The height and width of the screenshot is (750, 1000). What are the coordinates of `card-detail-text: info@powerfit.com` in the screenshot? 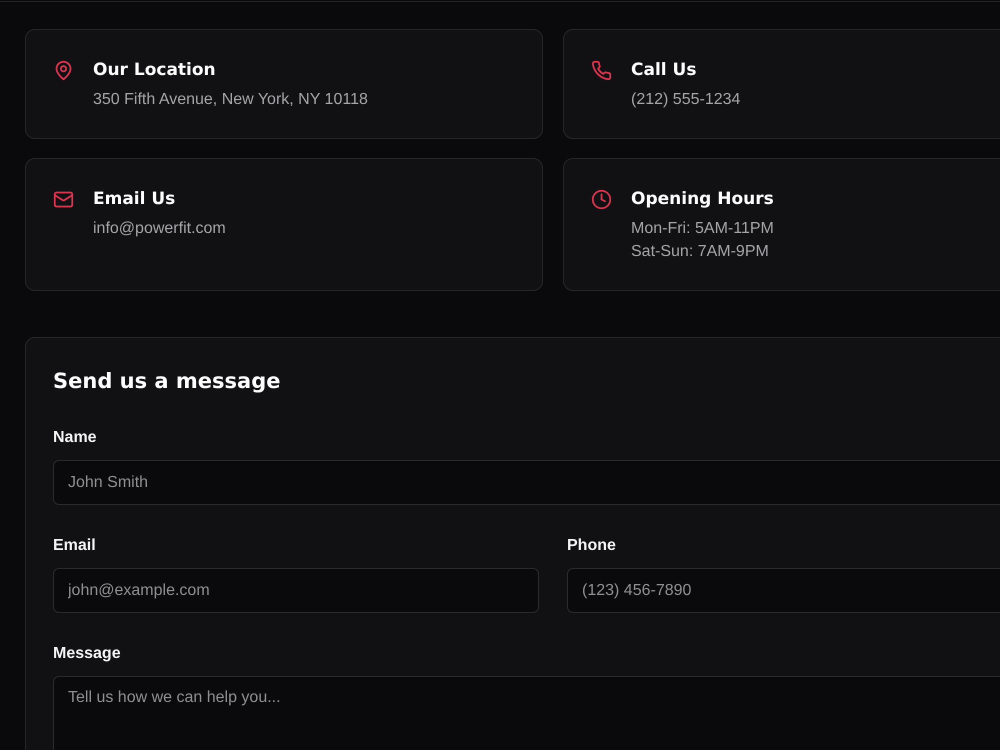 It's located at (159, 229).